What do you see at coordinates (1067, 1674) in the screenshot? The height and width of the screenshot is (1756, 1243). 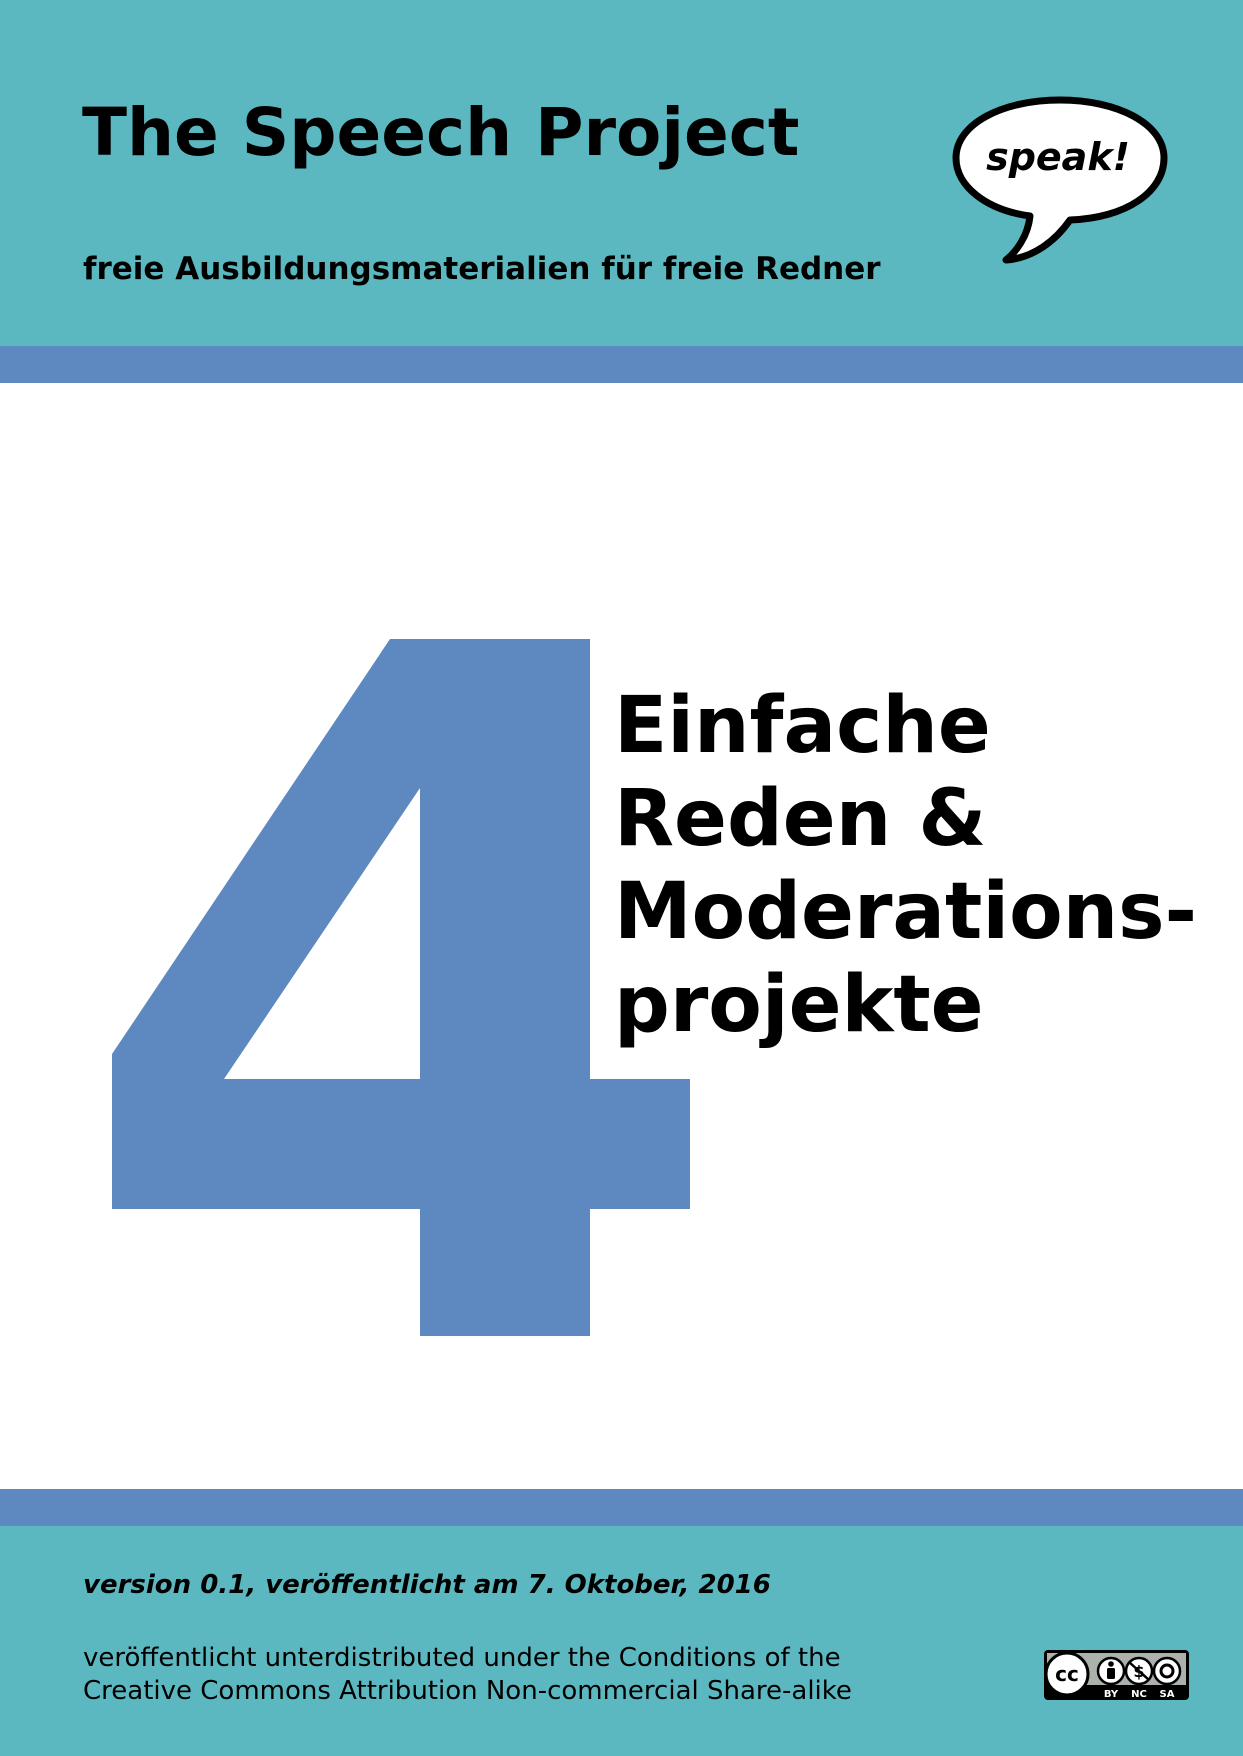 I see `badge-cc-text: cc` at bounding box center [1067, 1674].